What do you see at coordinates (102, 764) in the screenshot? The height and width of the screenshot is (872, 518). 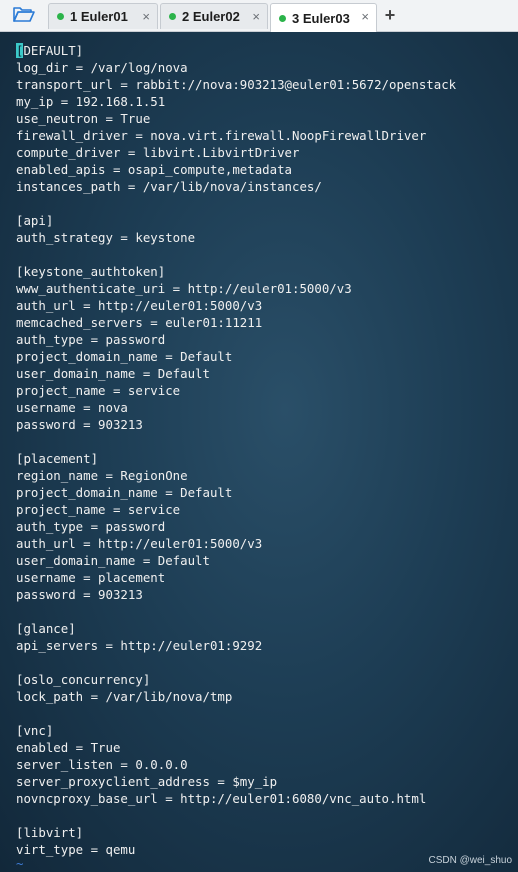 I see `terminal-line: server_listen = 0.0.0.0` at bounding box center [102, 764].